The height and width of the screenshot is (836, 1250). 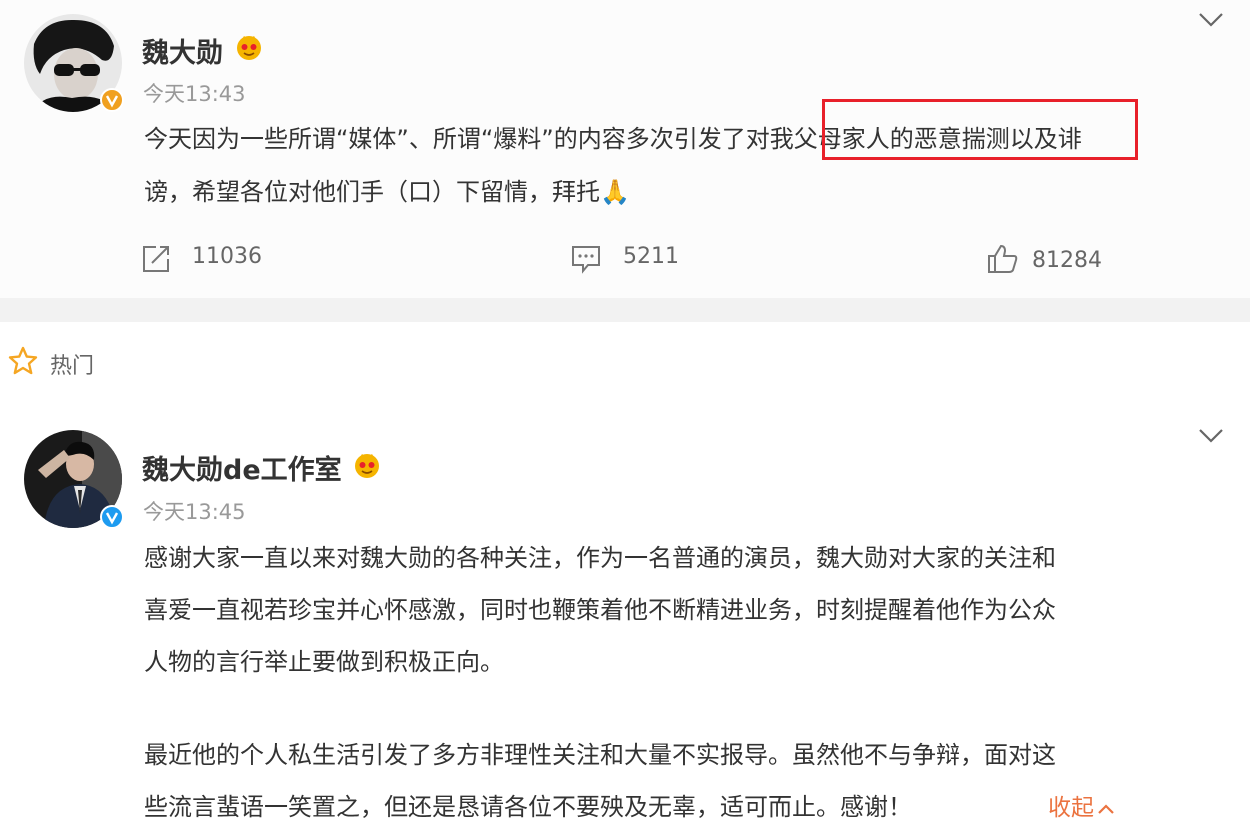 I want to click on highlight-box, so click(x=980, y=129).